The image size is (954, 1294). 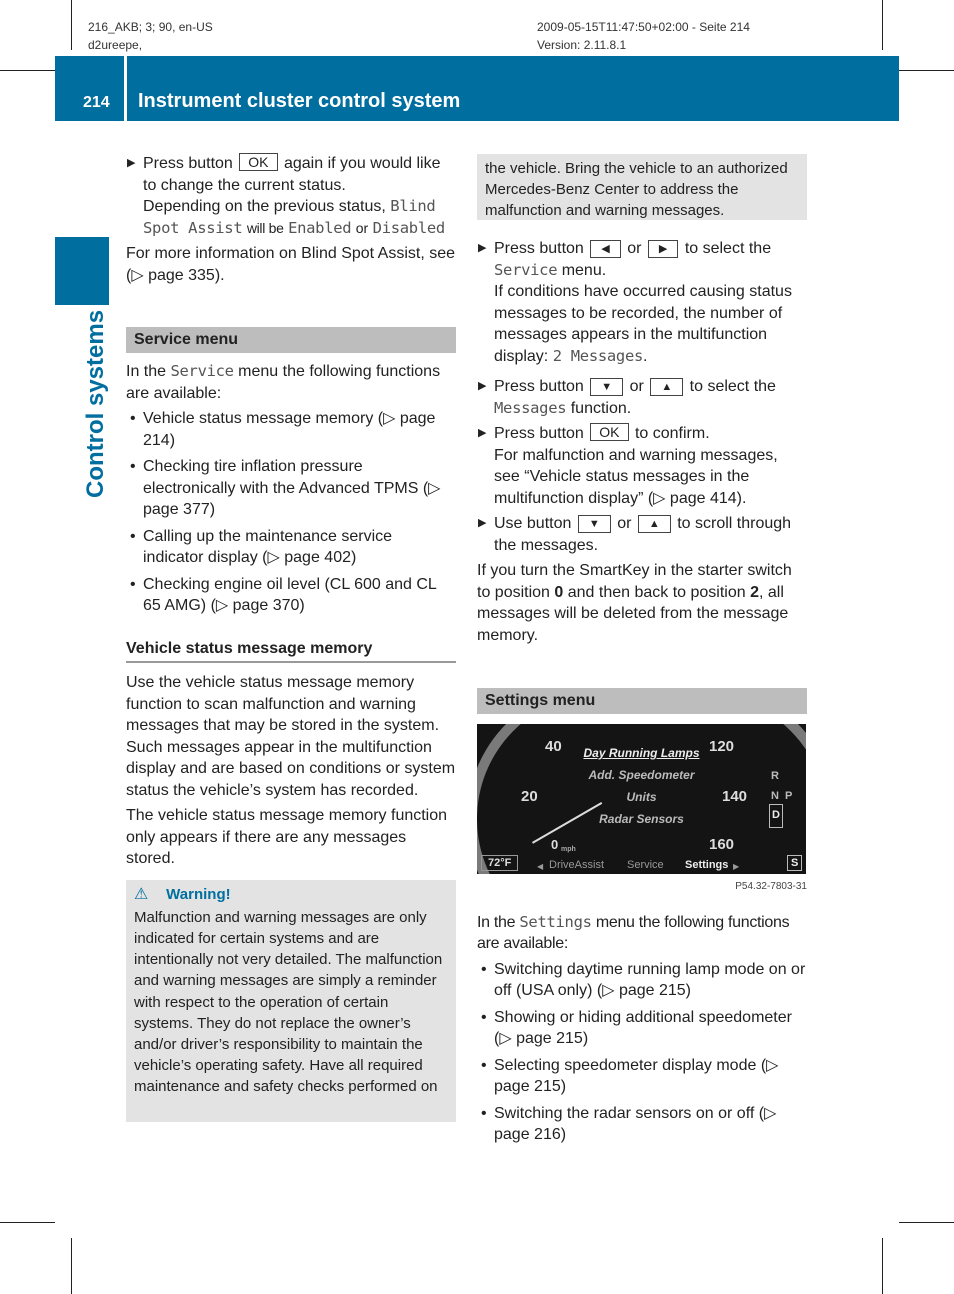 I want to click on display-menu-item: Radar Sensors, so click(x=641, y=819).